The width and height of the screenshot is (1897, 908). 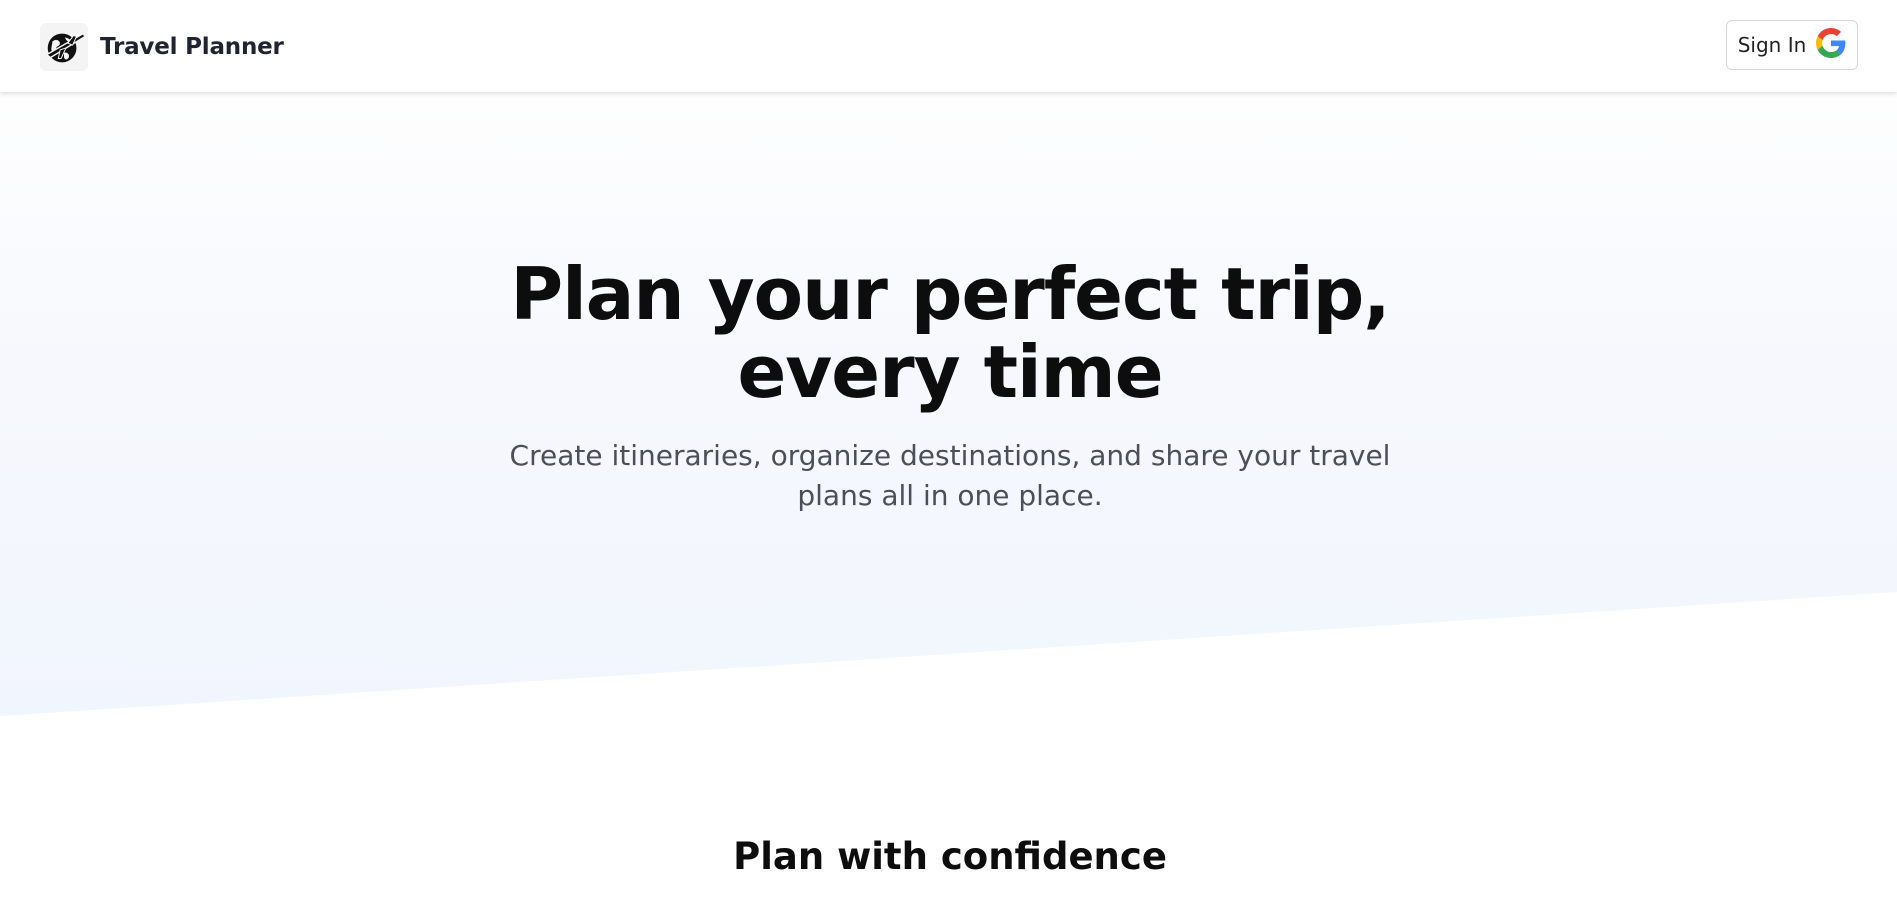 I want to click on google-icon, so click(x=1831, y=45).